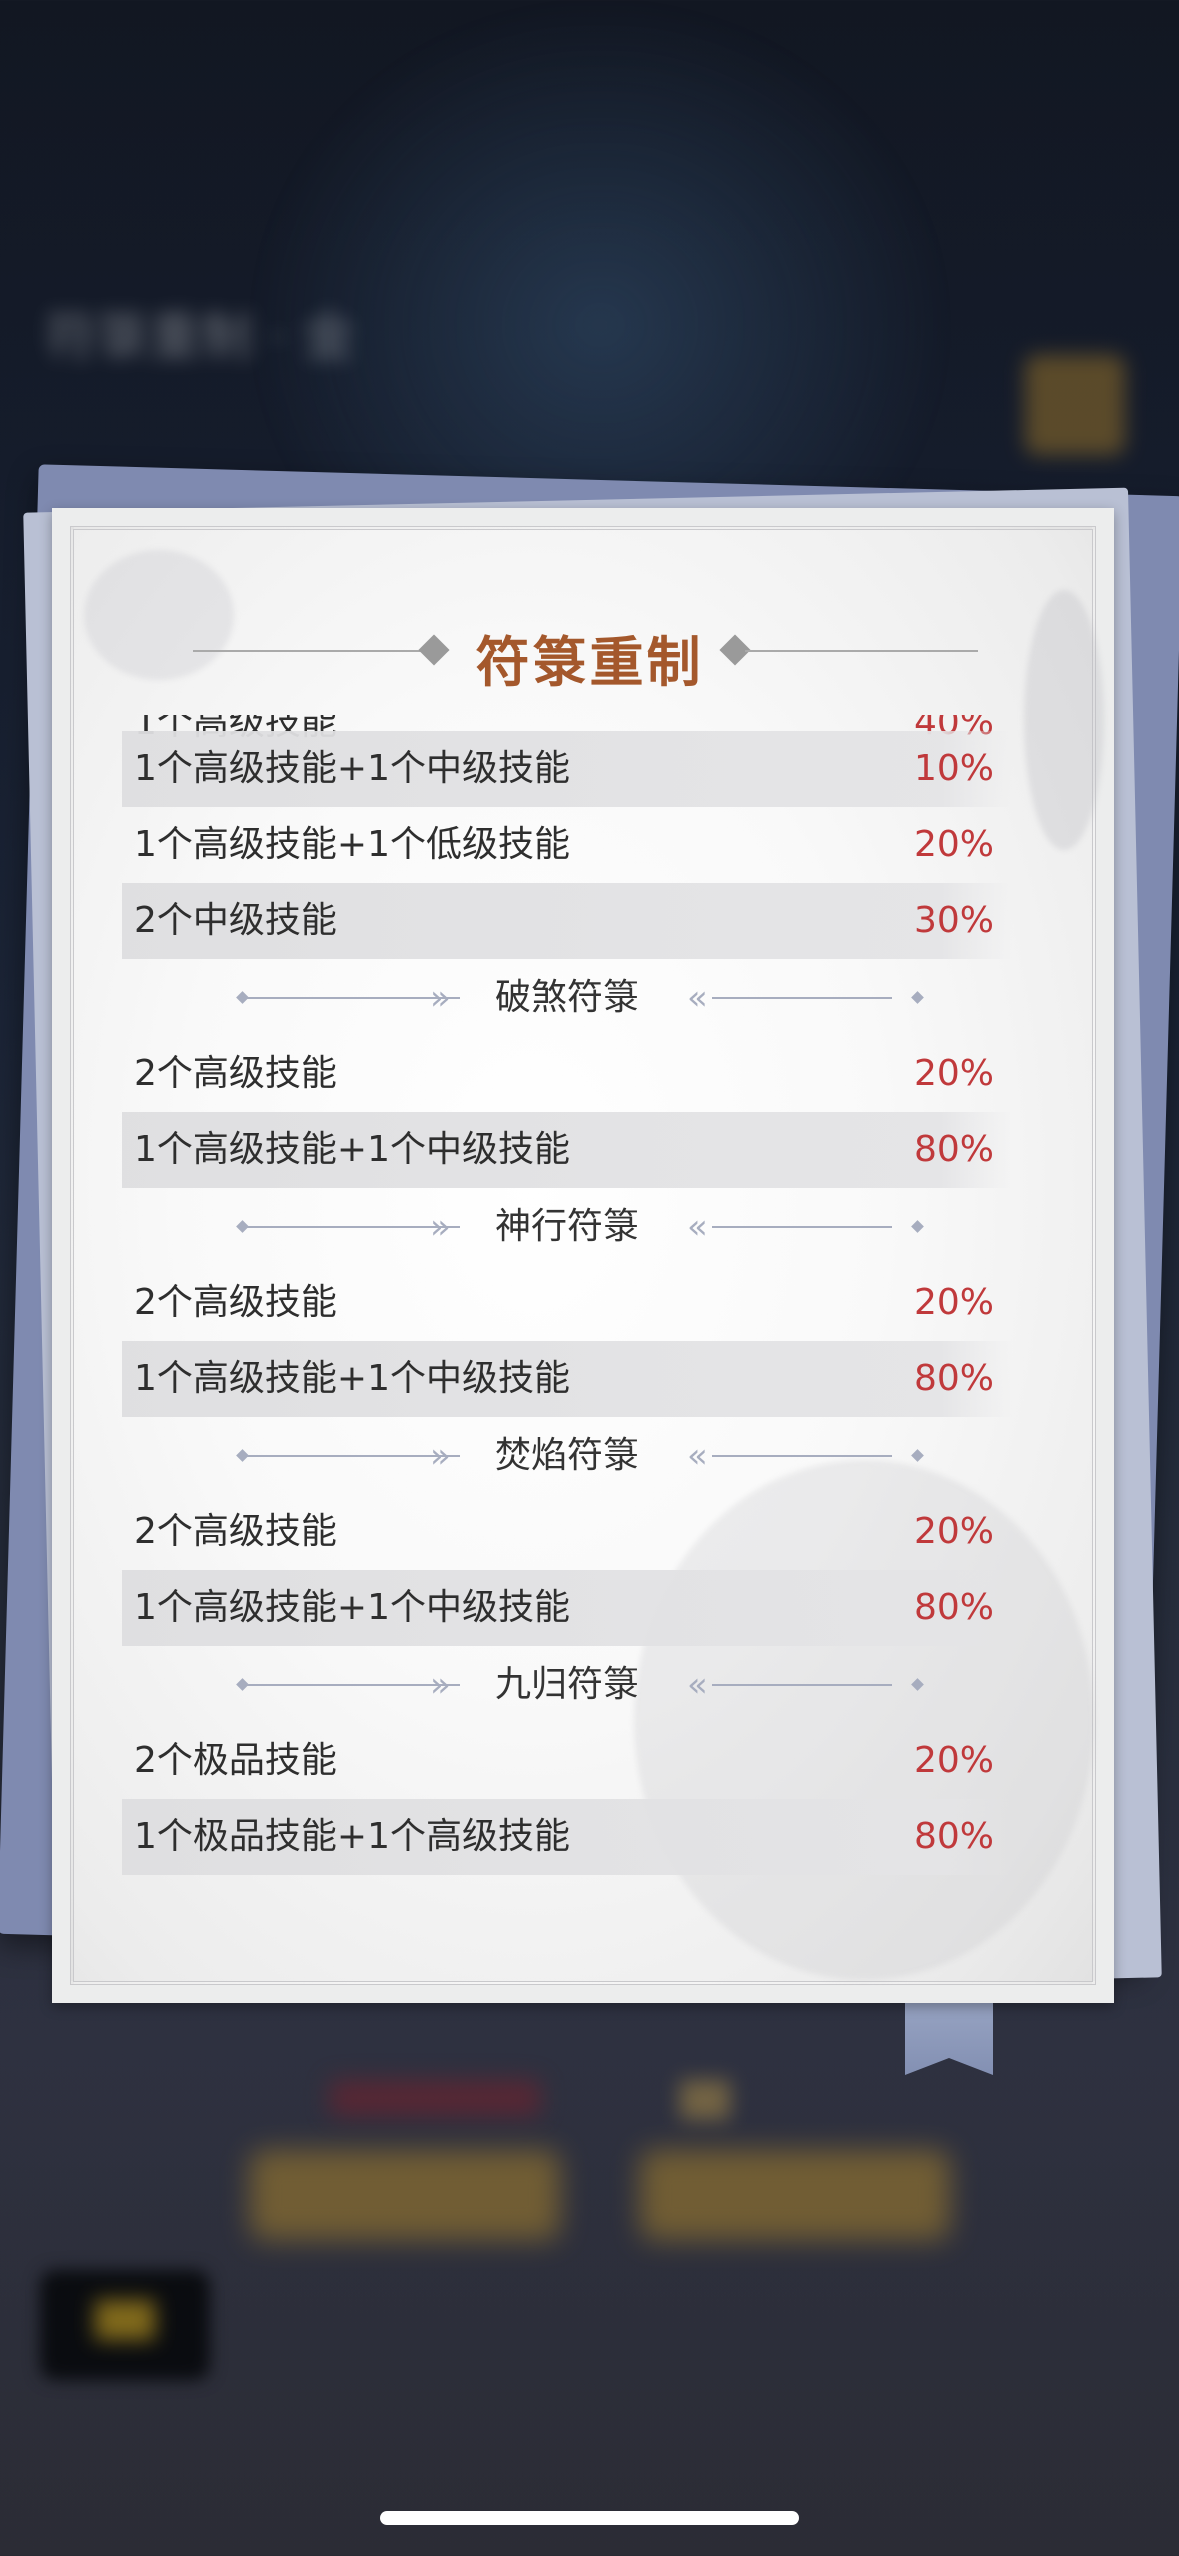 This screenshot has width=1179, height=2556. I want to click on dialog-title: 符箓重制, so click(589, 662).